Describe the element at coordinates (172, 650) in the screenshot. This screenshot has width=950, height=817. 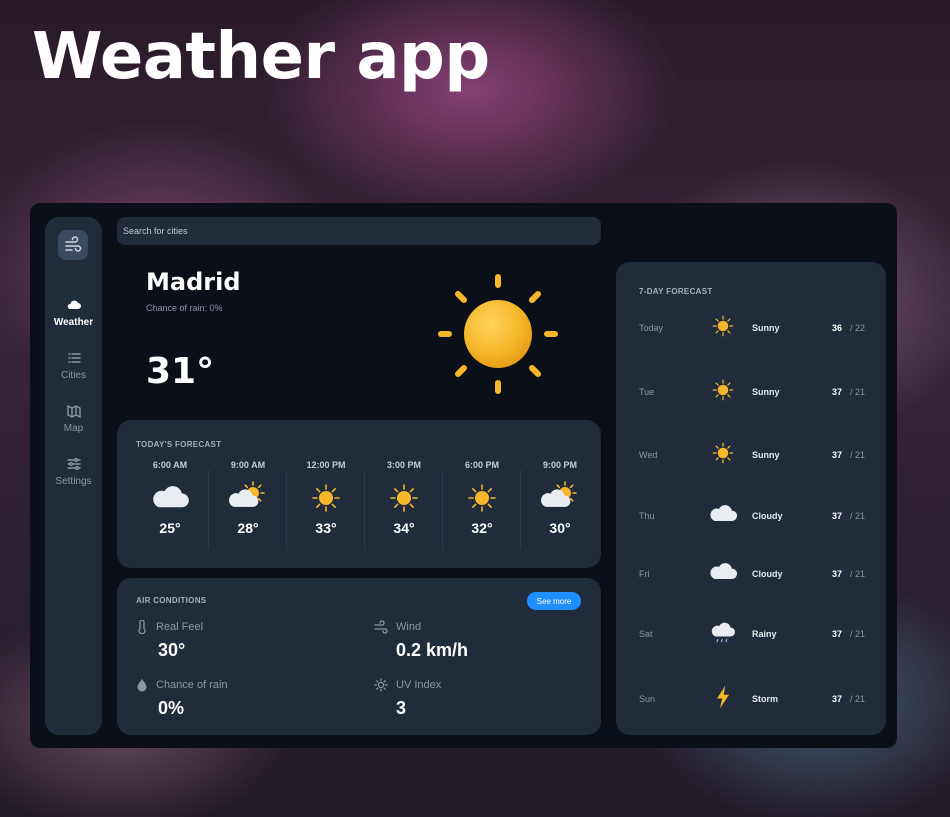
I see `real-feel-value: 30°` at that location.